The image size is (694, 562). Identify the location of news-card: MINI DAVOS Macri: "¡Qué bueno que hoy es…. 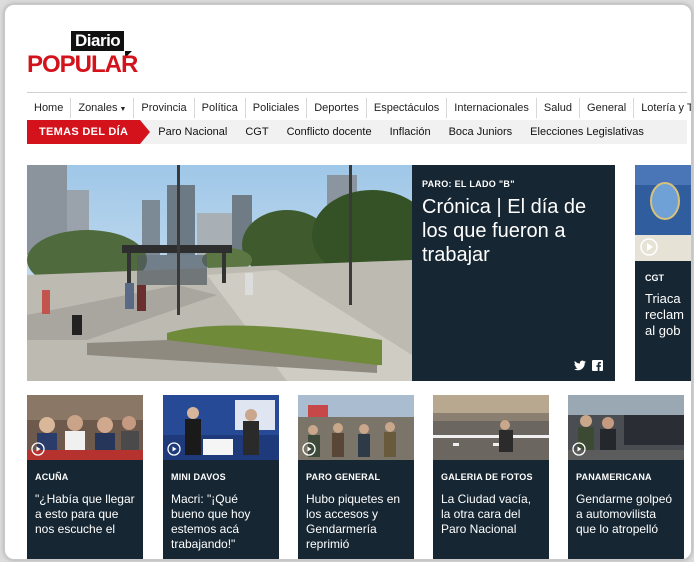
(221, 477).